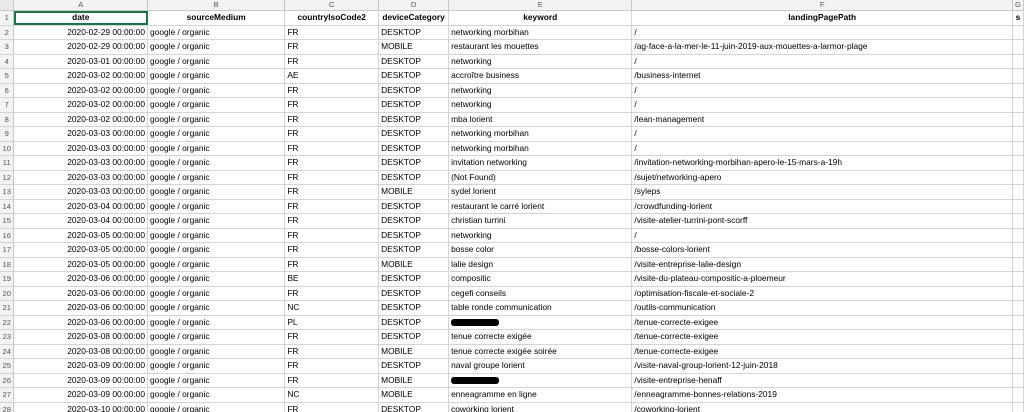 The image size is (1024, 412). Describe the element at coordinates (7, 163) in the screenshot. I see `row-number: 11` at that location.